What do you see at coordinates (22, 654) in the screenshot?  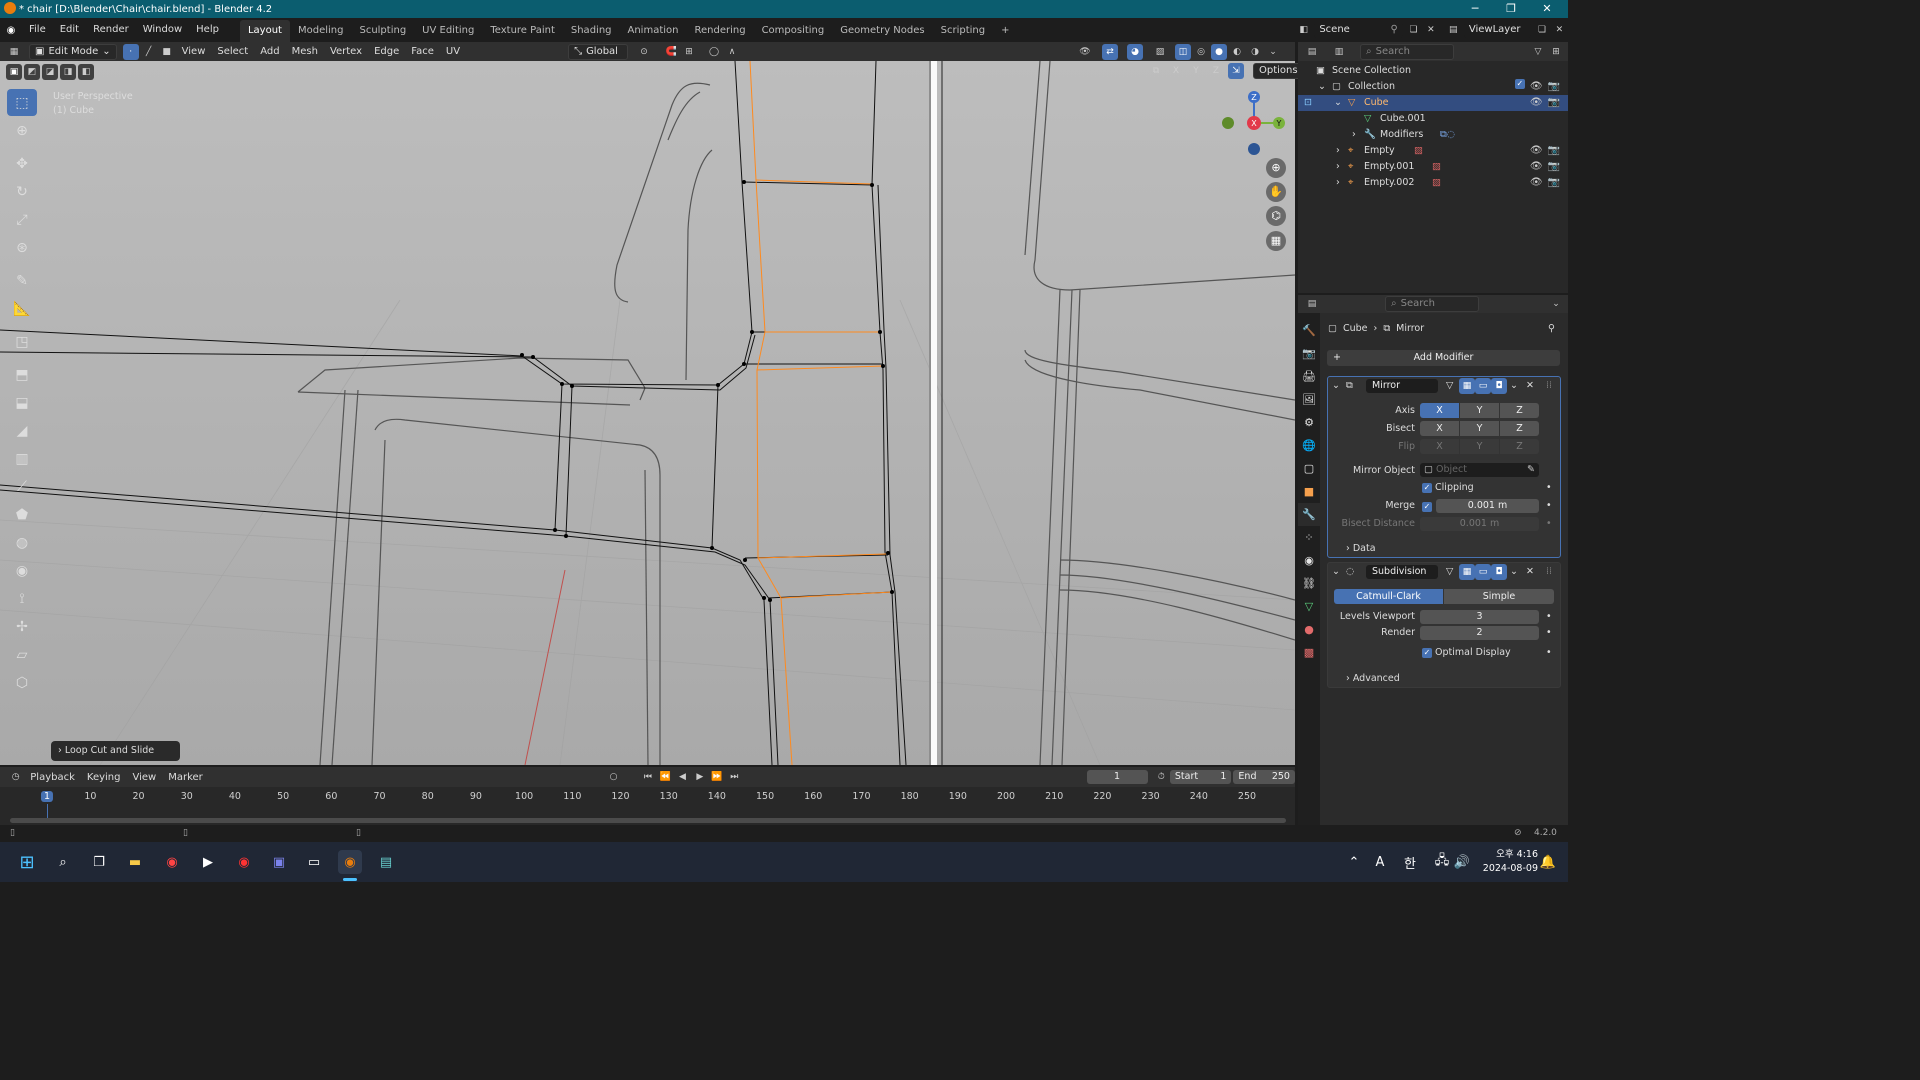 I see `shear-tool-icon: ▱` at bounding box center [22, 654].